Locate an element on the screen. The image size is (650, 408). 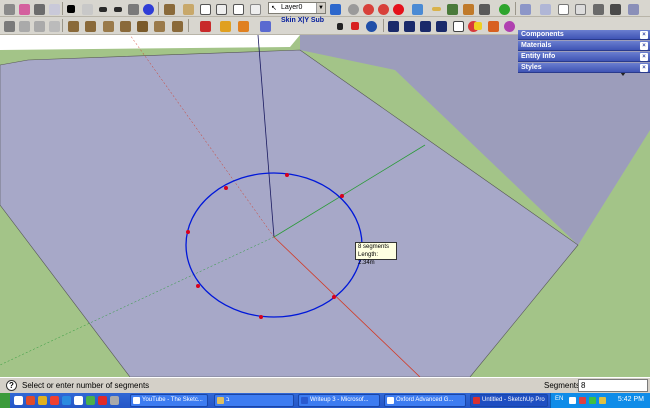
freehand-tool-icon is located at coordinates (39, 26).